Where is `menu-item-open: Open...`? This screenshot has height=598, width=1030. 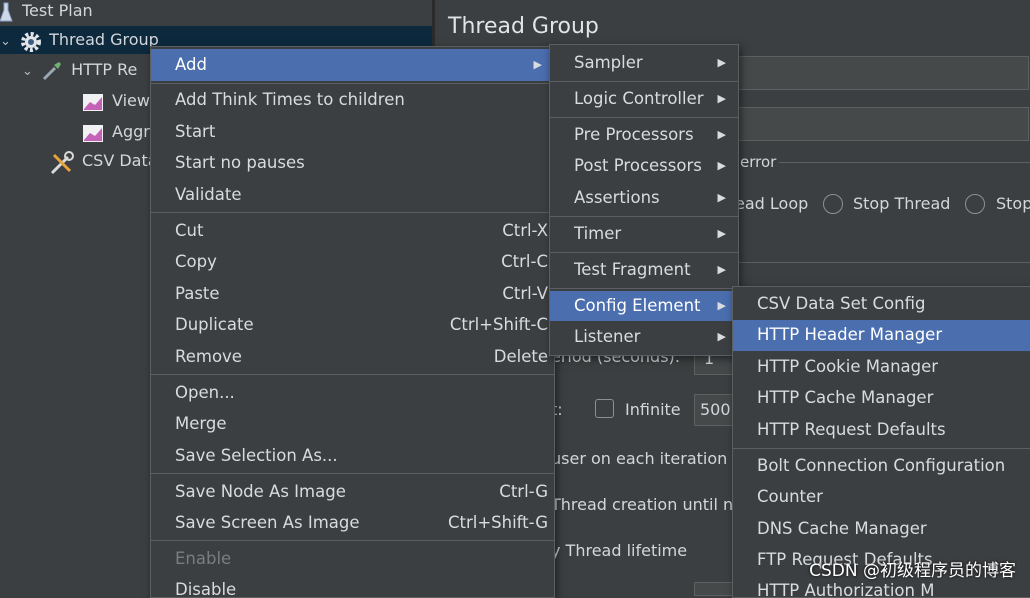 menu-item-open: Open... is located at coordinates (352, 393).